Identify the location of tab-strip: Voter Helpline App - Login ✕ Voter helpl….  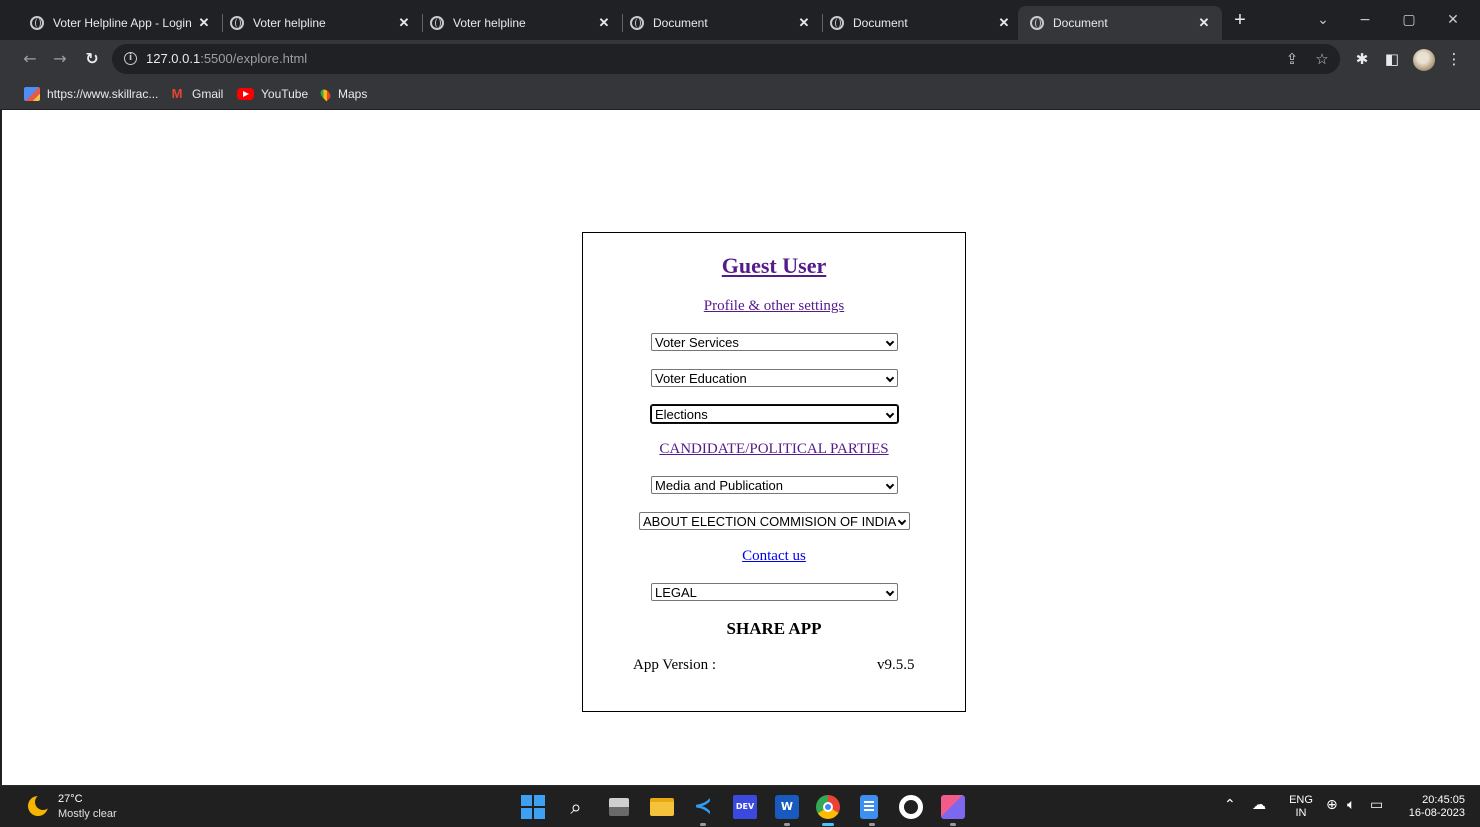
(740, 20).